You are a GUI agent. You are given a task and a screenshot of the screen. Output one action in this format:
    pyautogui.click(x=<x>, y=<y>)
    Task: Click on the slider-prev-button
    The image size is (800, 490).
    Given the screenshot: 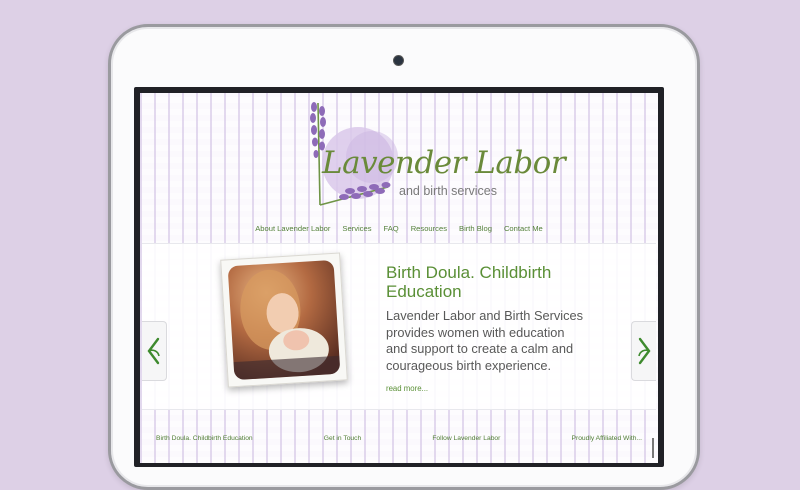 What is the action you would take?
    pyautogui.click(x=154, y=351)
    